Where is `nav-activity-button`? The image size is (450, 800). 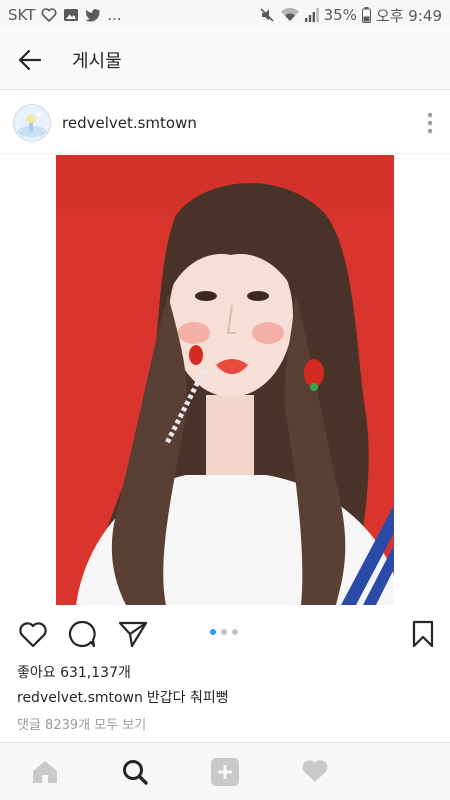 nav-activity-button is located at coordinates (315, 771).